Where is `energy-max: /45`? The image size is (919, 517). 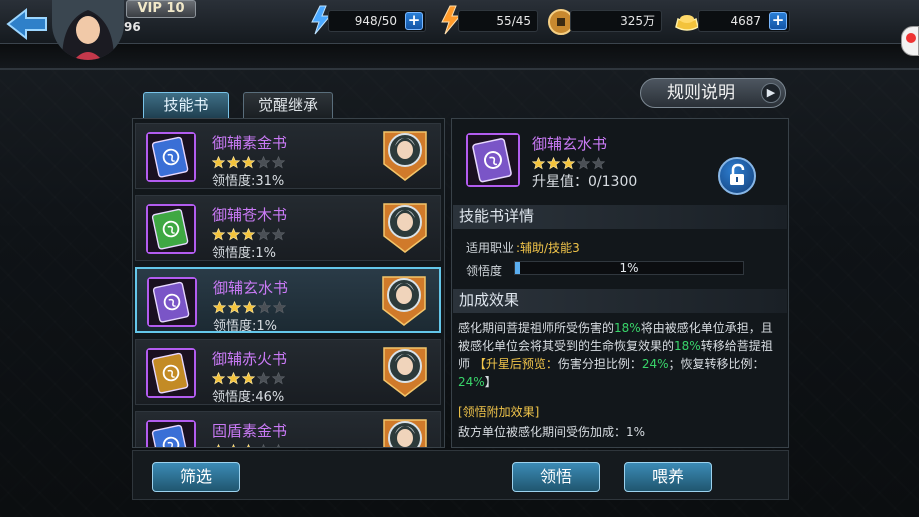 energy-max: /45 is located at coordinates (521, 21).